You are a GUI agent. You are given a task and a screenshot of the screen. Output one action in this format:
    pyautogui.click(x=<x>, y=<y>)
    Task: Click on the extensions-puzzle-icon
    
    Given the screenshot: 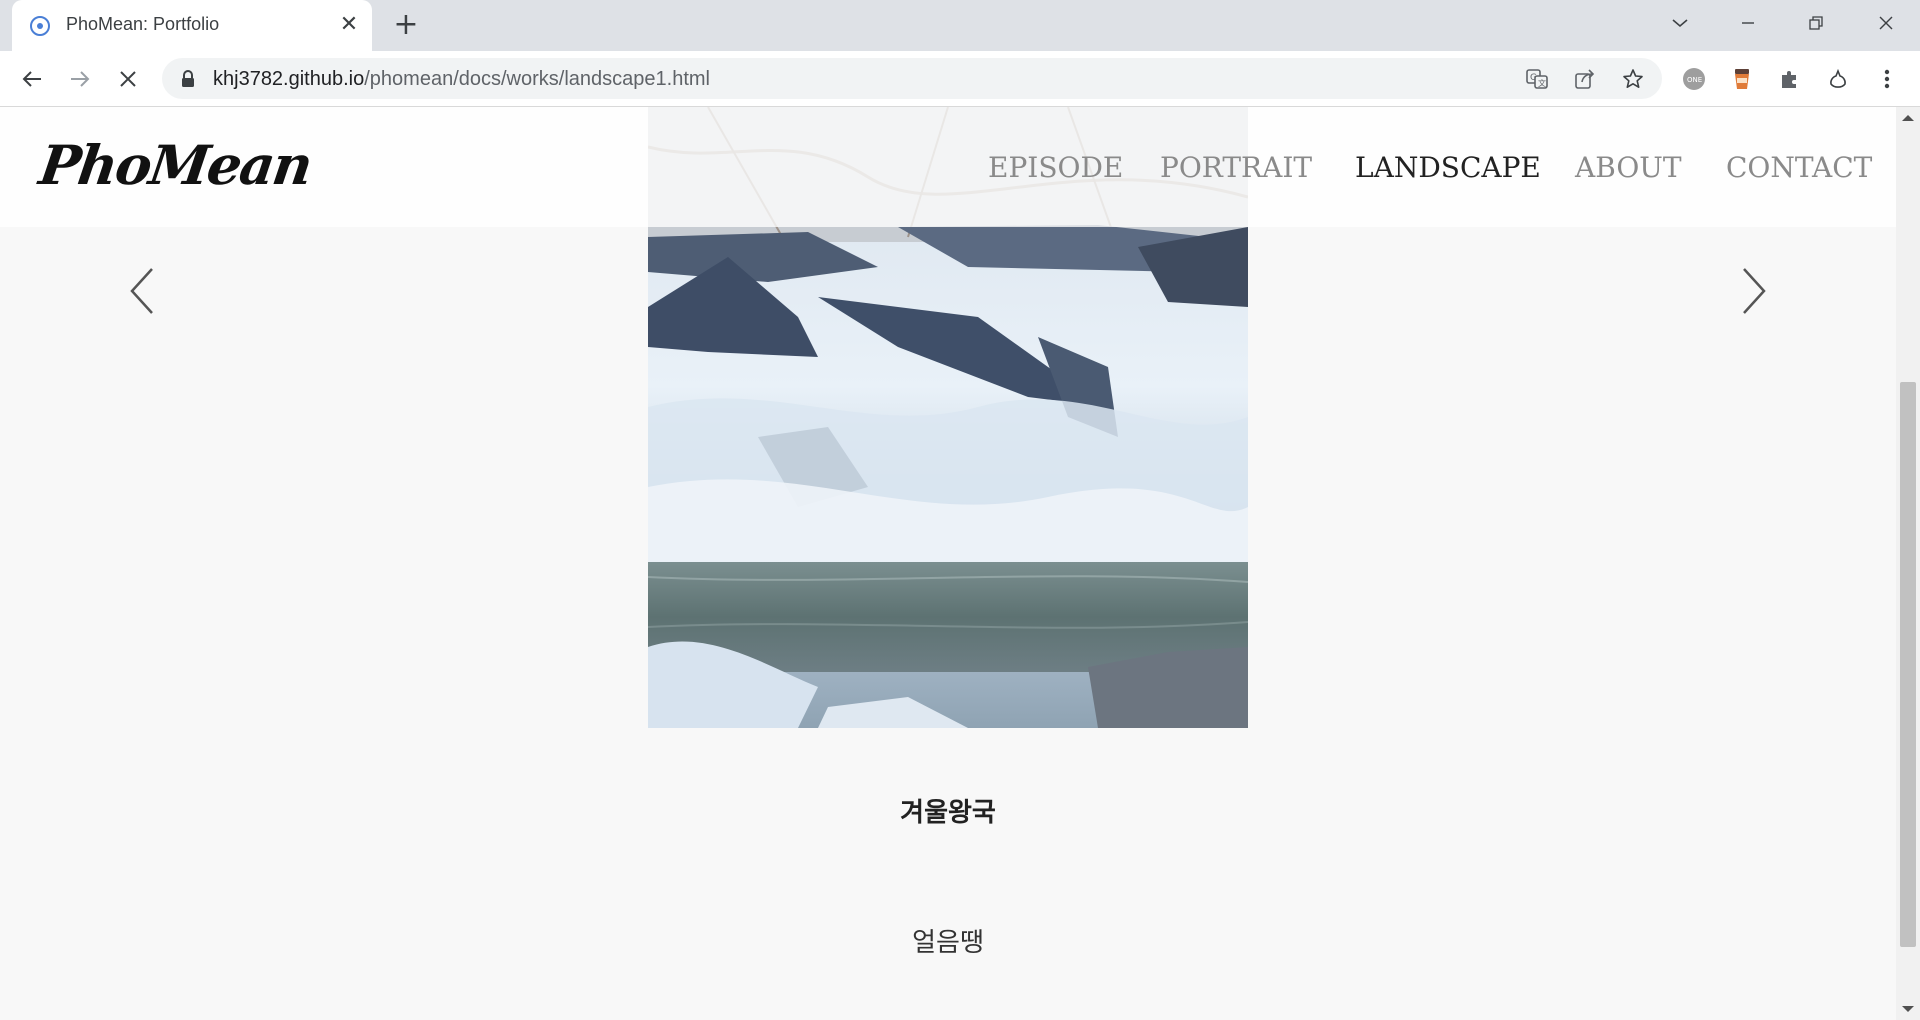 What is the action you would take?
    pyautogui.click(x=1790, y=79)
    